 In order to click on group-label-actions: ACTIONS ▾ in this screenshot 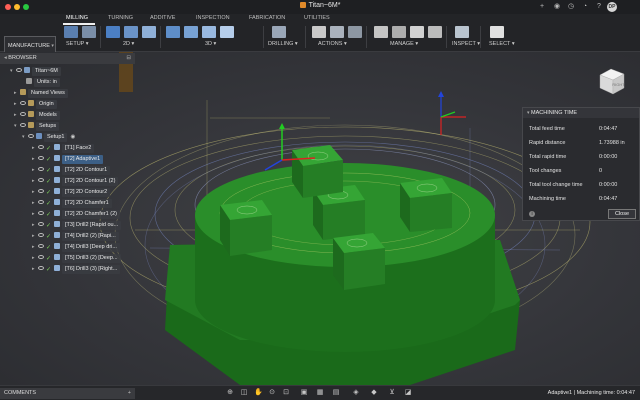, I will do `click(332, 44)`.